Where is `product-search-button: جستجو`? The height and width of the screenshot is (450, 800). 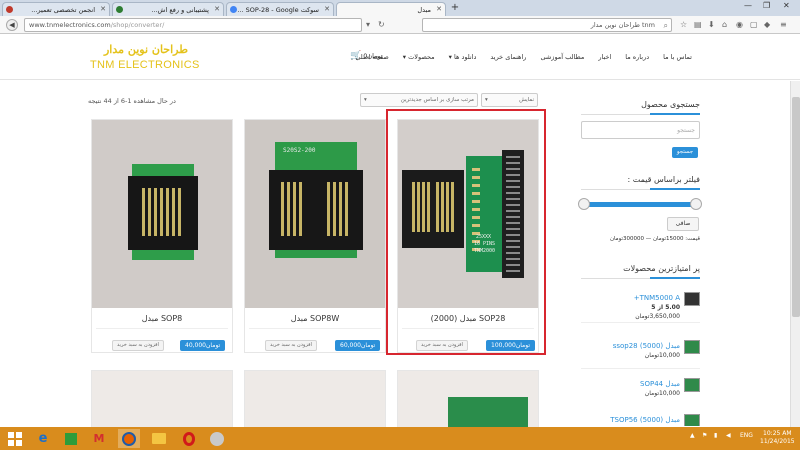 product-search-button: جستجو is located at coordinates (685, 152).